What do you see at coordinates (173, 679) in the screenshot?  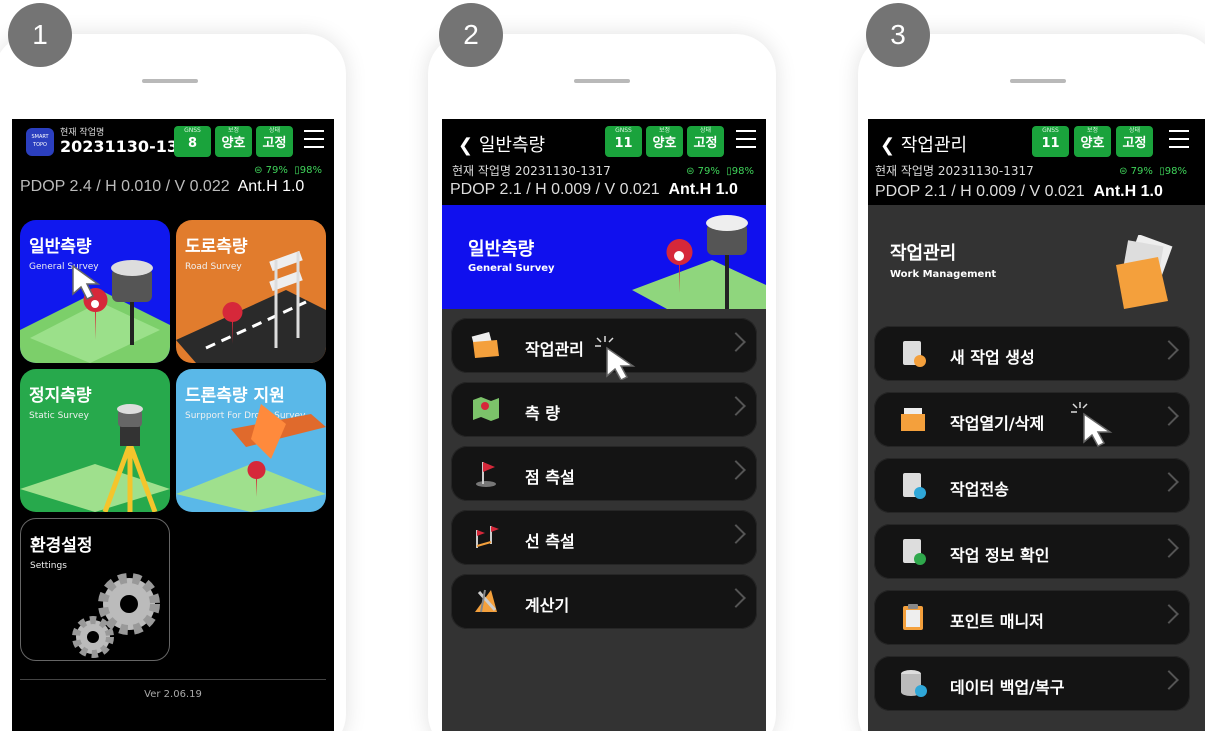 I see `divider` at bounding box center [173, 679].